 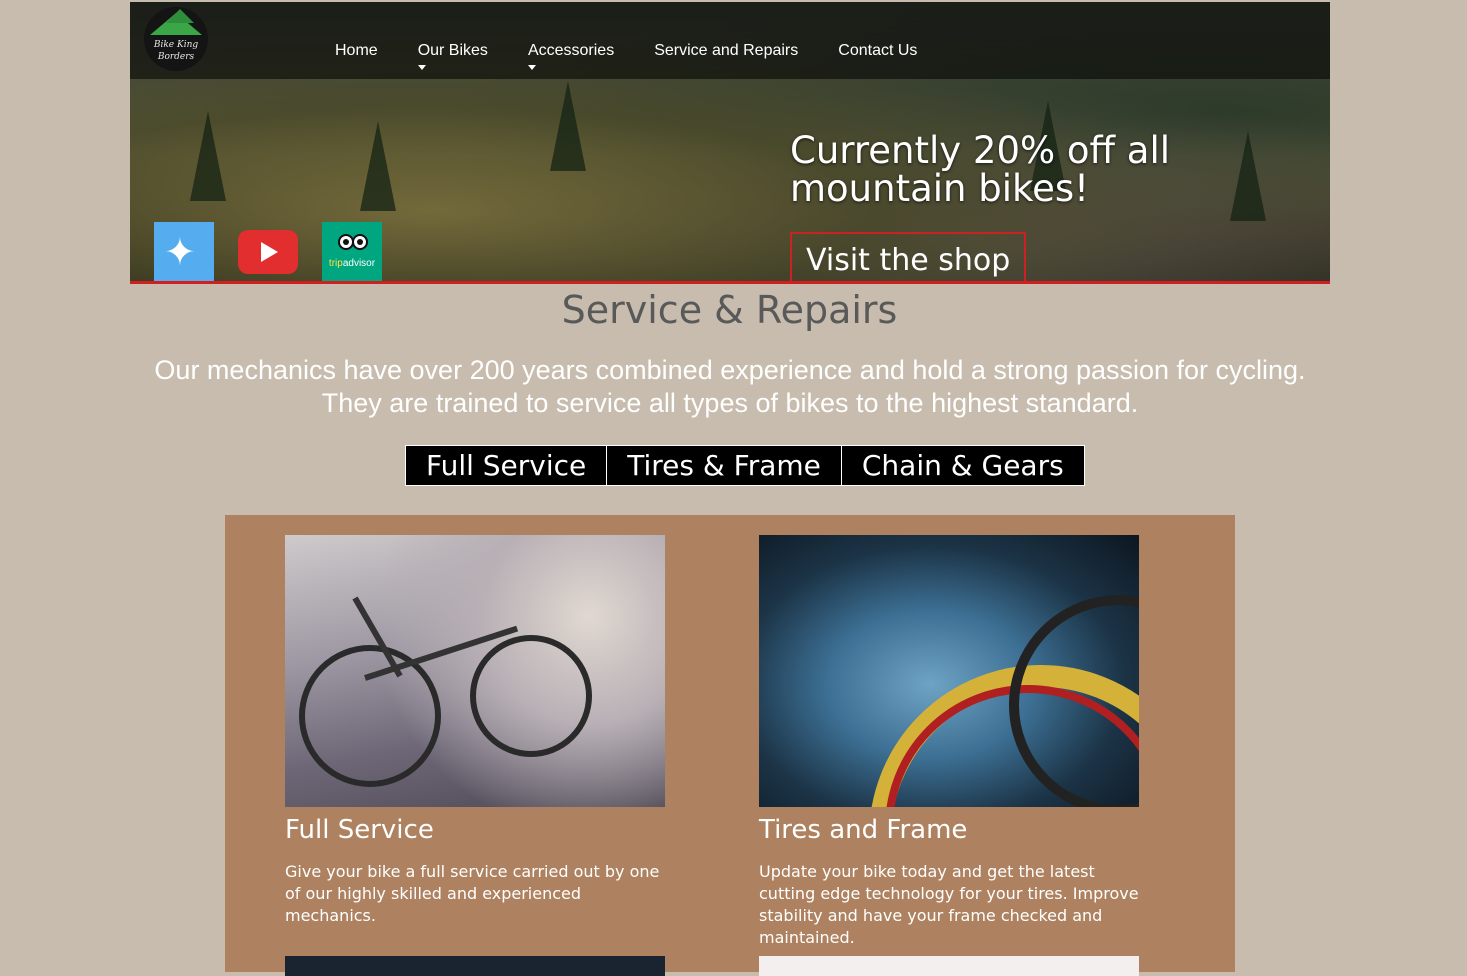 I want to click on nav-item-contact: Contact Us, so click(x=877, y=51).